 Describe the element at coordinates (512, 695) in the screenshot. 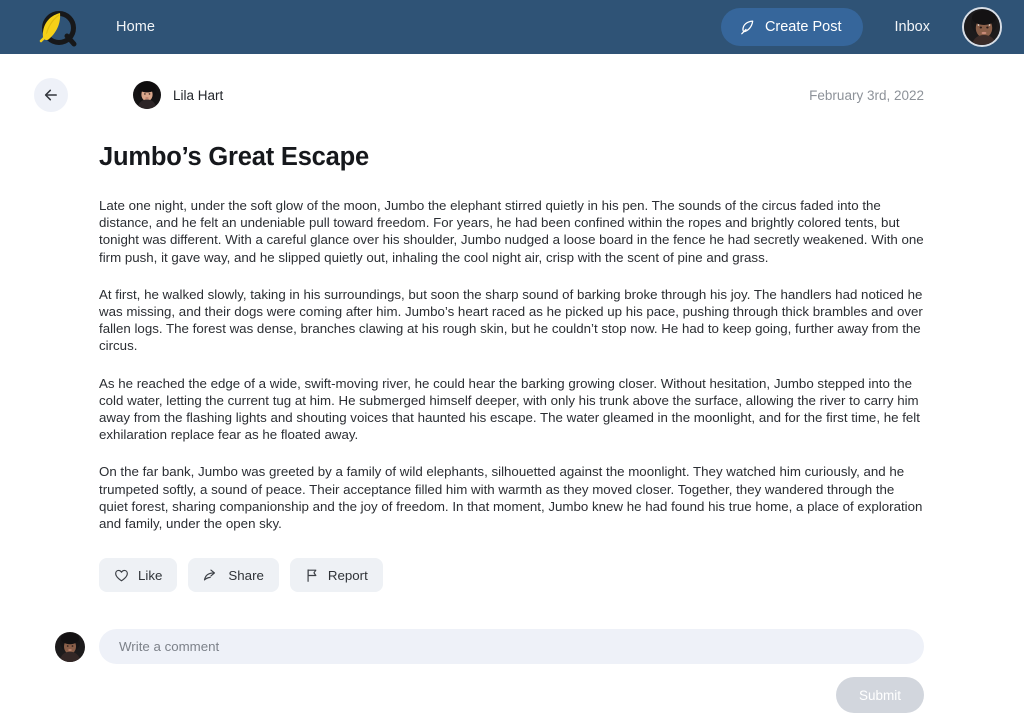

I see `submit-row: Submit` at that location.